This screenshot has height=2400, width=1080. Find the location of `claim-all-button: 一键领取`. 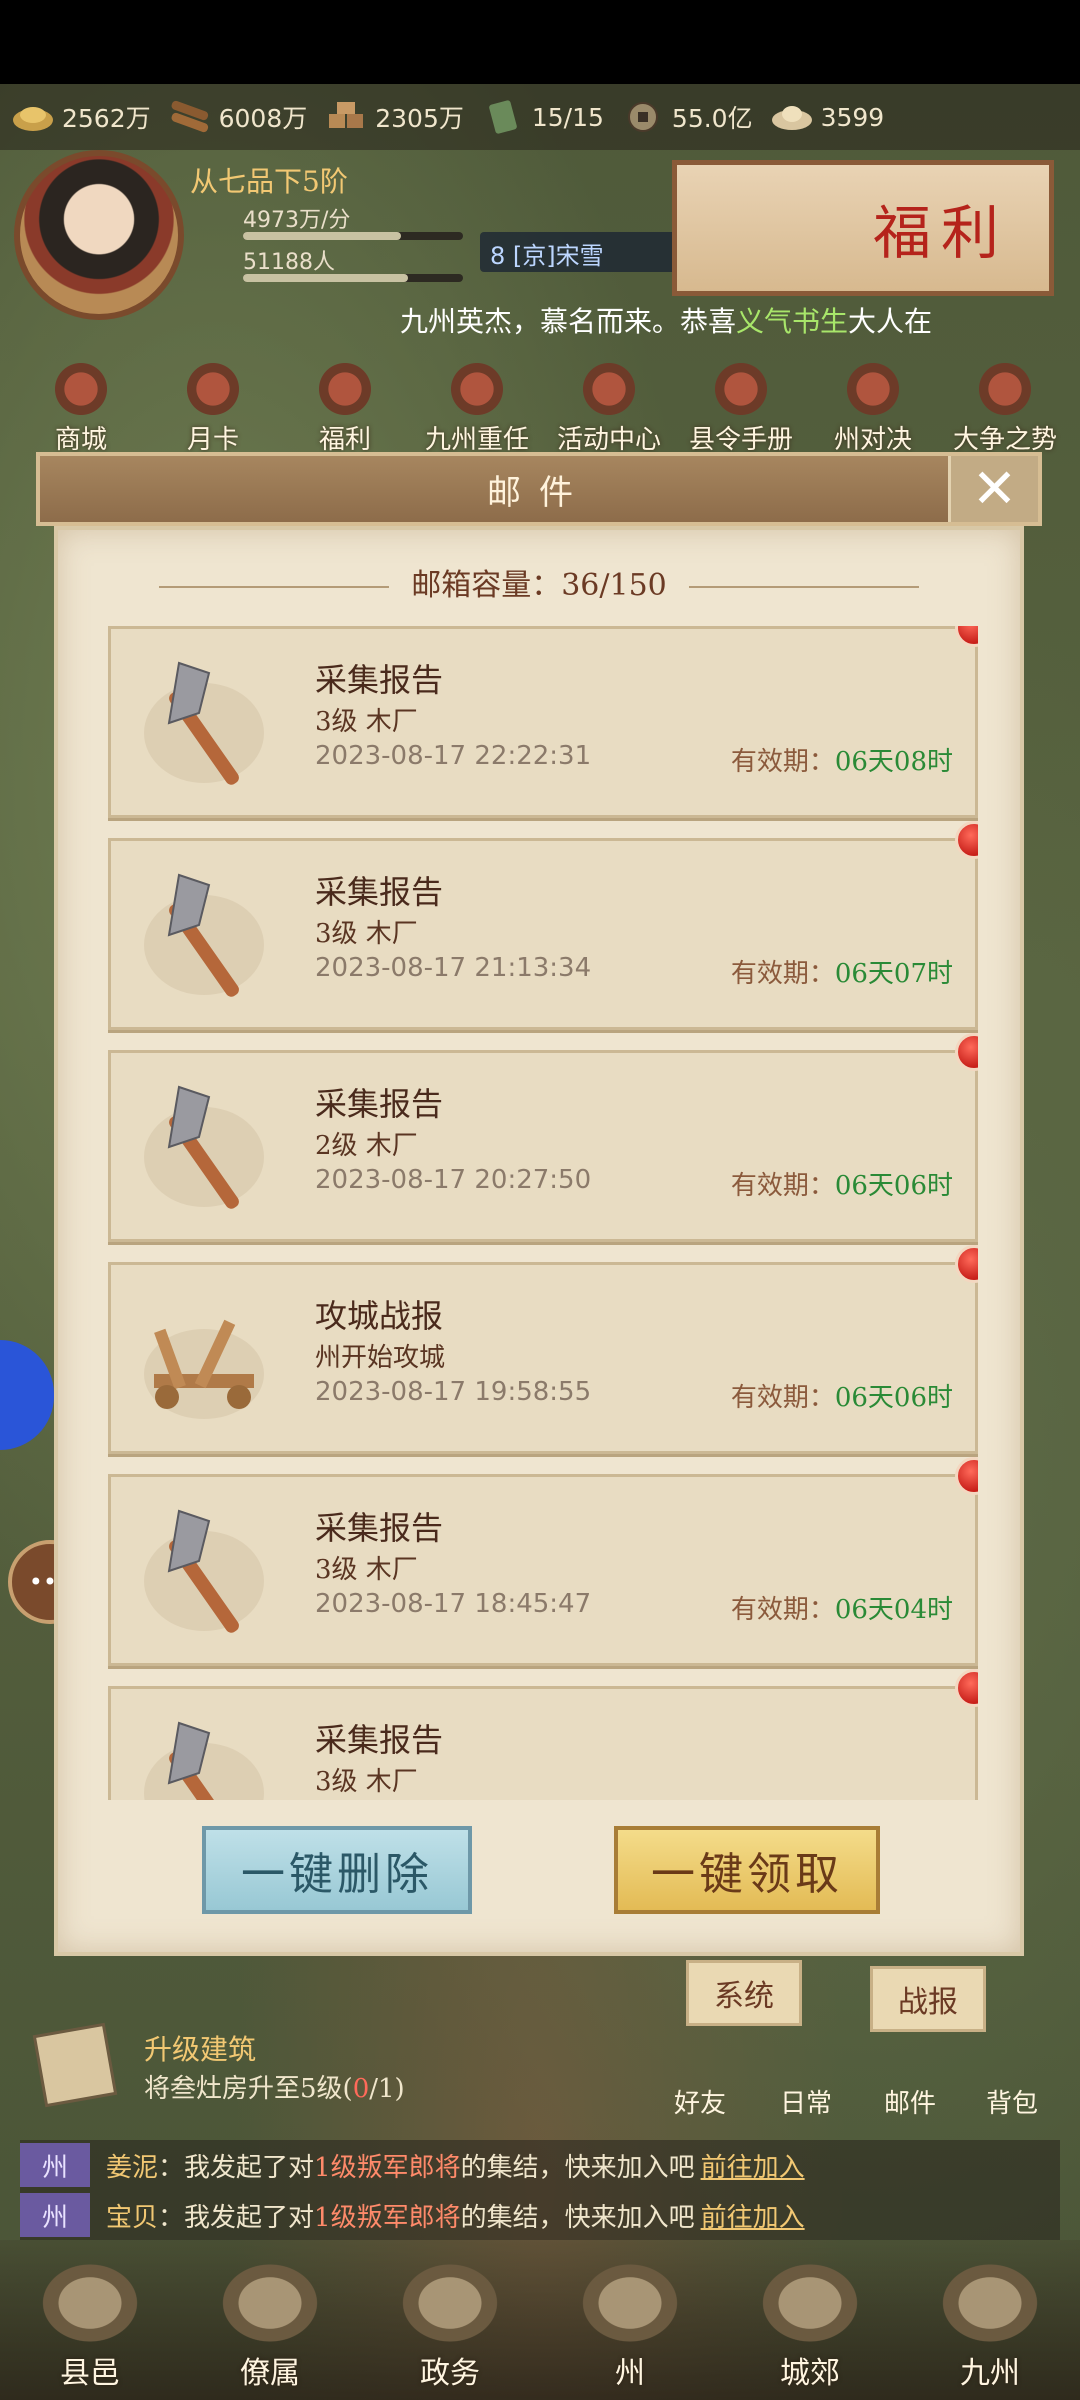

claim-all-button: 一键领取 is located at coordinates (747, 1870).